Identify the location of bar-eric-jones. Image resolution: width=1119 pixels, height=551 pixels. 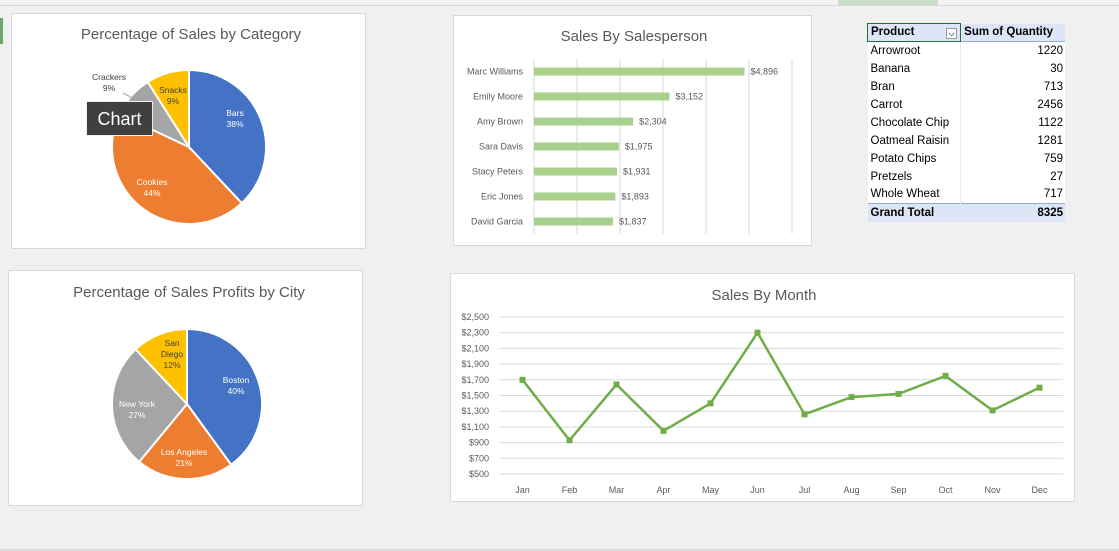
(575, 196).